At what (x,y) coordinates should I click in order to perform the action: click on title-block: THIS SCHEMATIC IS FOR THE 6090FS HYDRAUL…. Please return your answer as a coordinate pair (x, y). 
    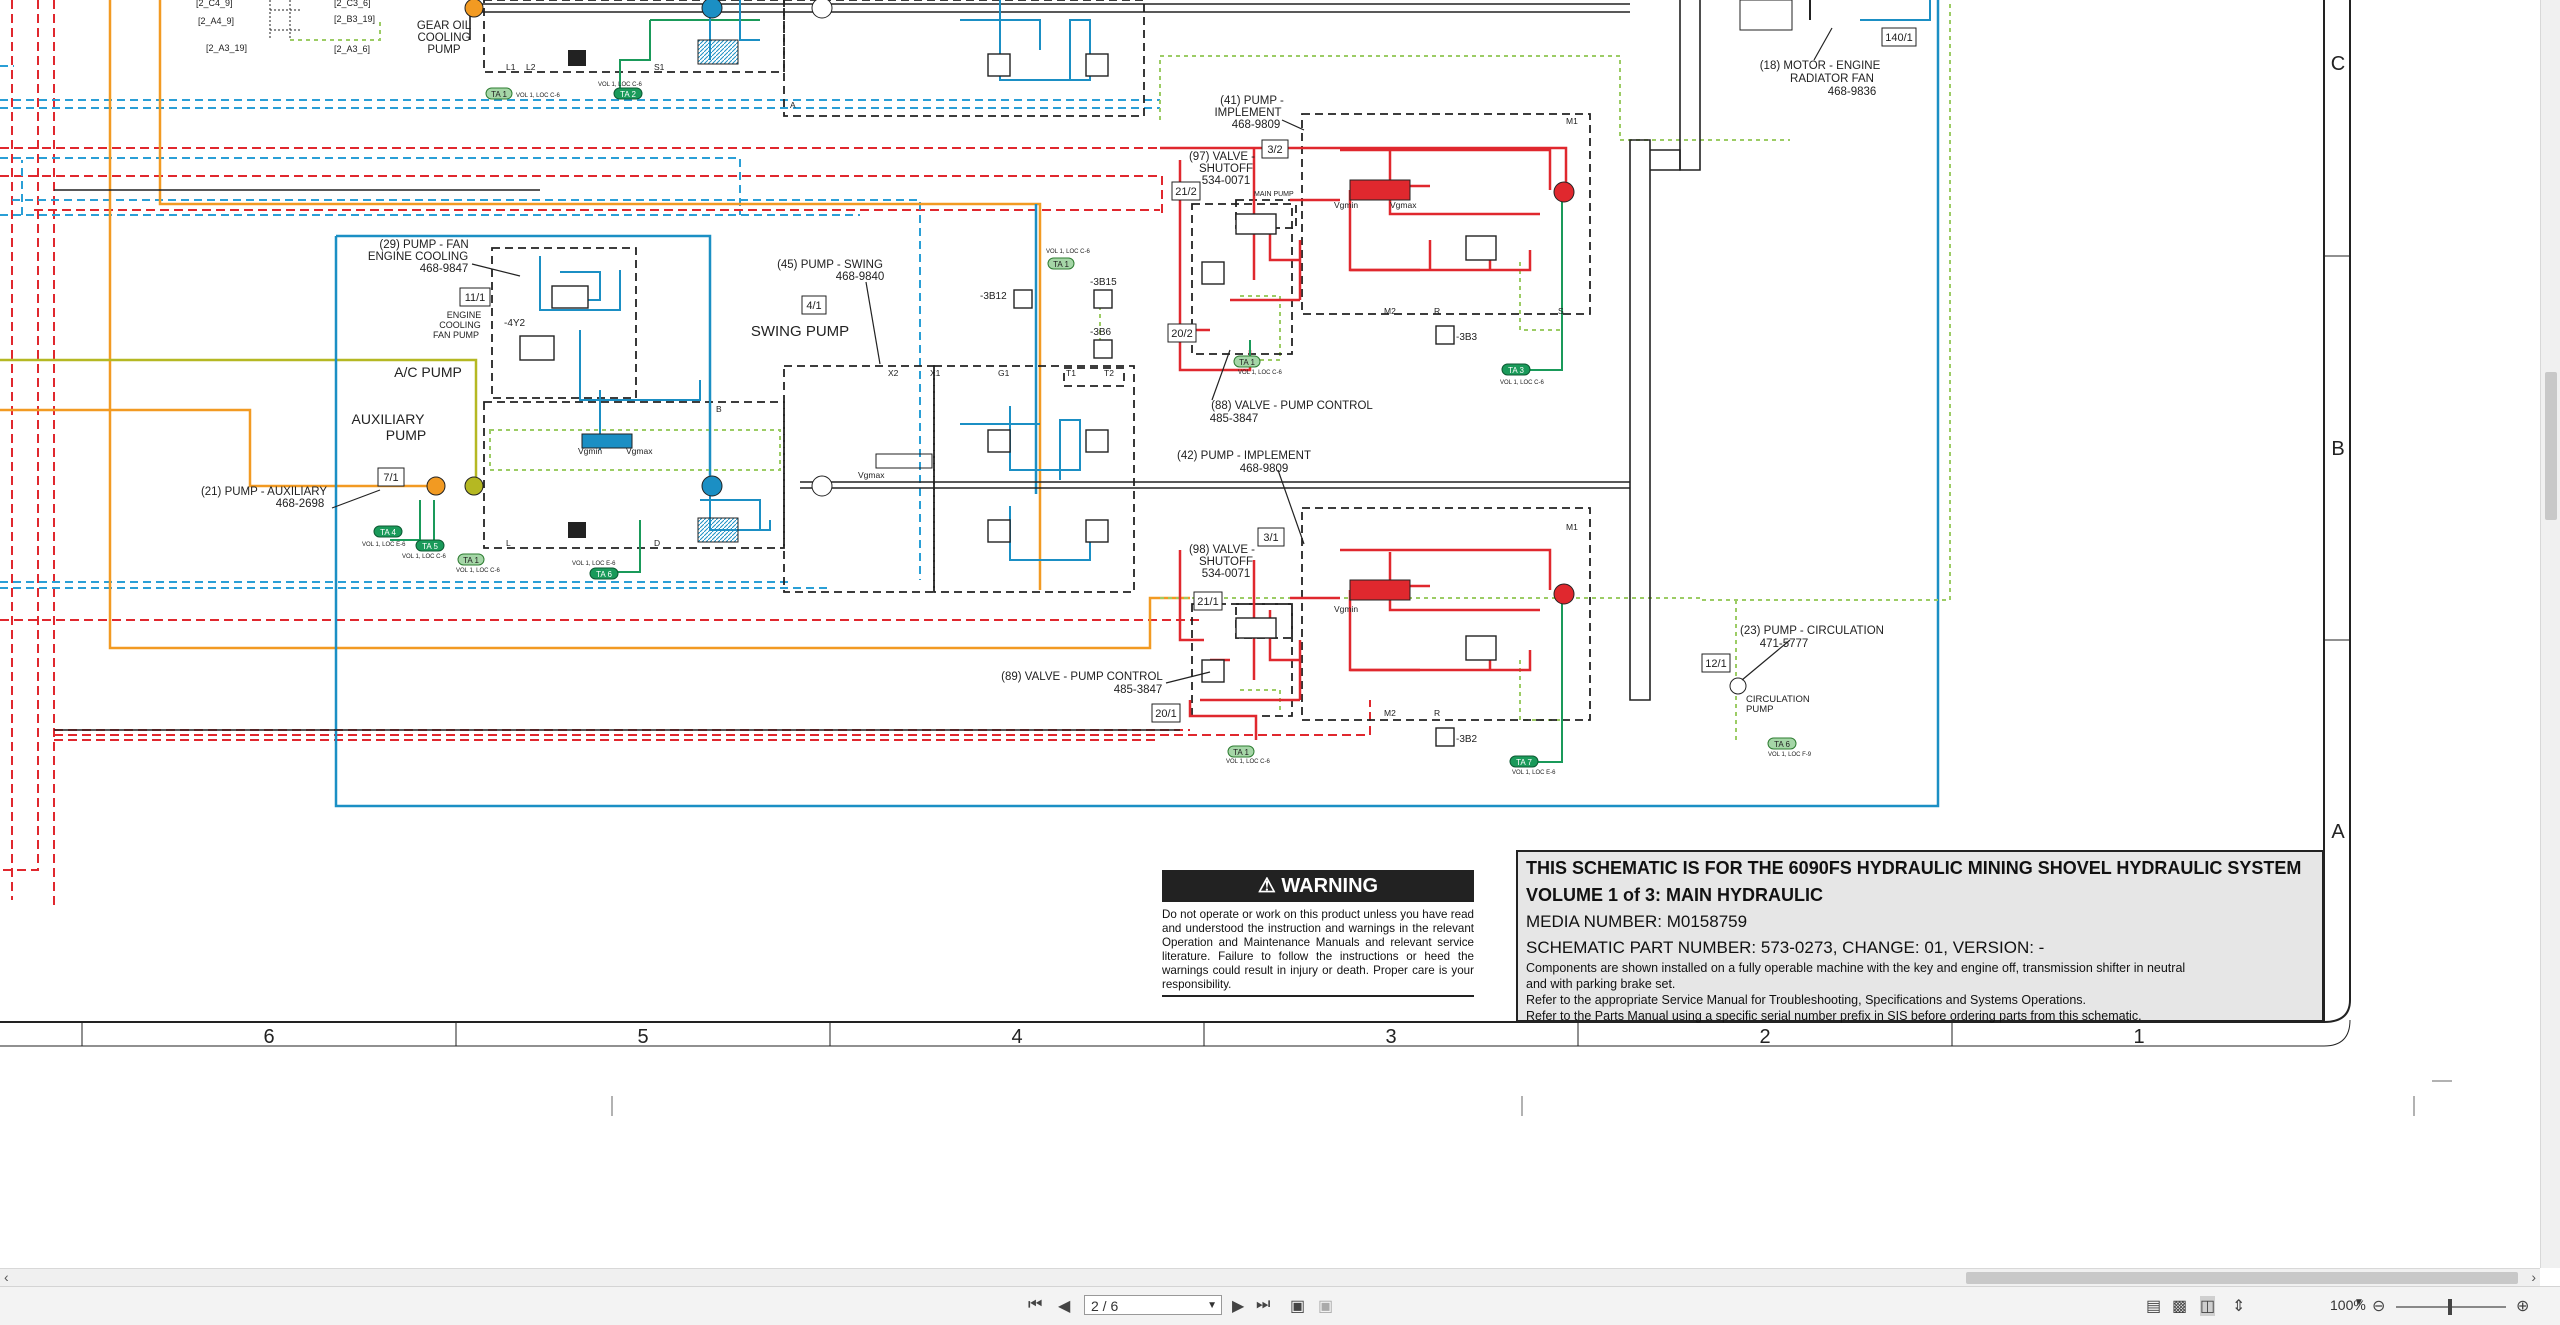
    Looking at the image, I should click on (1920, 936).